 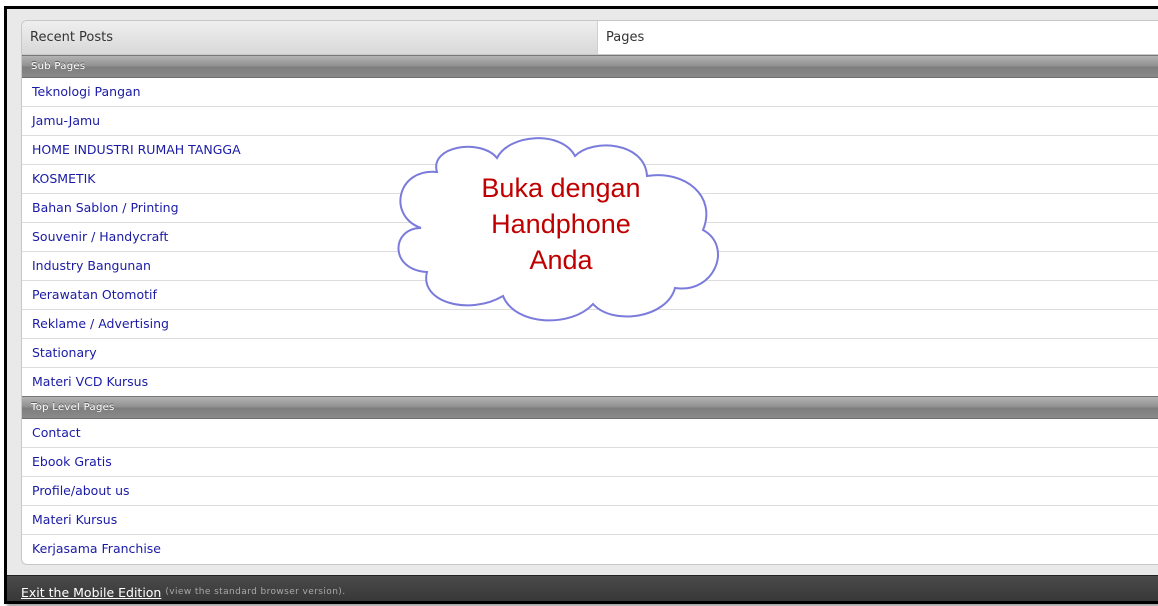 What do you see at coordinates (625, 37) in the screenshot?
I see `tab-pages-label: Pages` at bounding box center [625, 37].